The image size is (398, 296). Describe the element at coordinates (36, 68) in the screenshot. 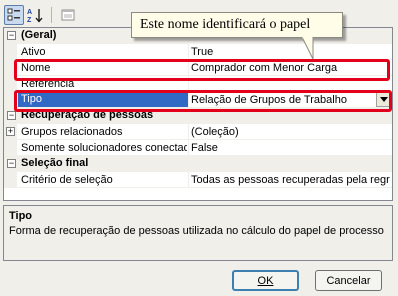

I see `property-name: Nome` at that location.